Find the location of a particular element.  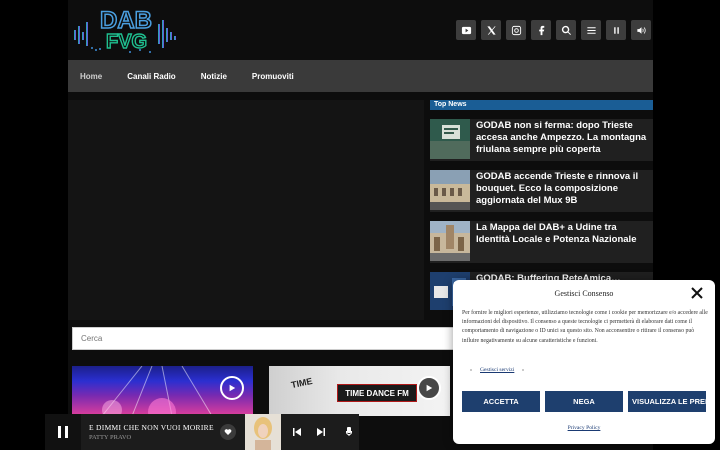

microphone-button is located at coordinates (349, 432).